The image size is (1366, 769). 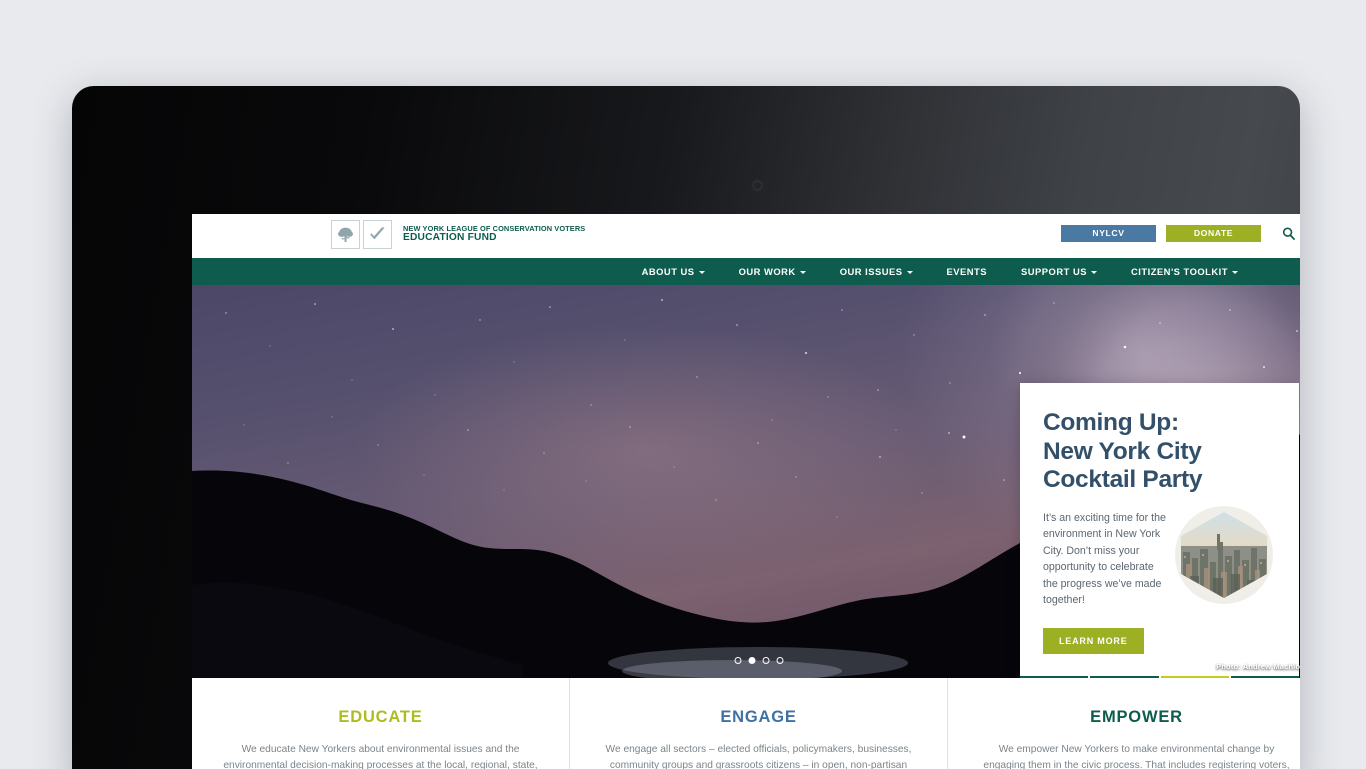 I want to click on slider-dot-2-active, so click(x=751, y=660).